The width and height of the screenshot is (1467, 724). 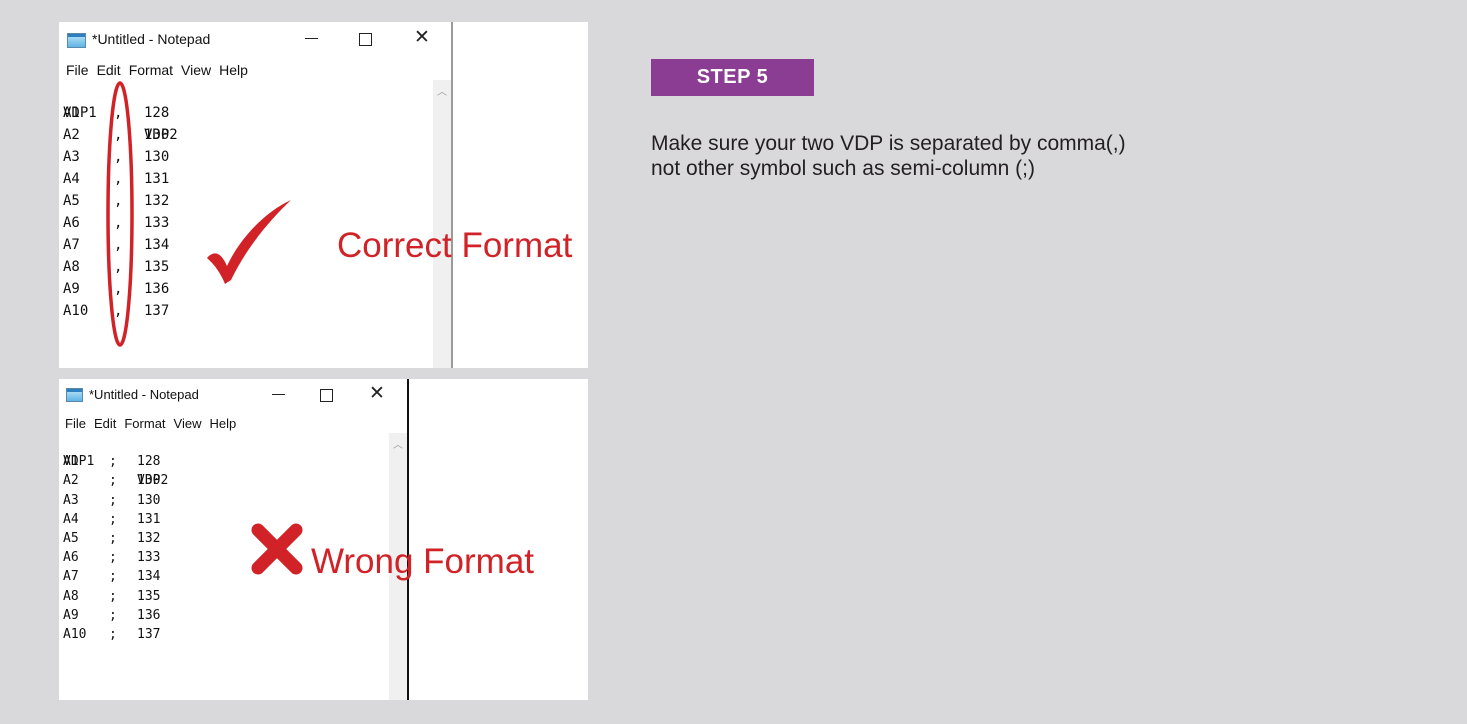 I want to click on data-row: A3; 130, so click(x=111, y=500).